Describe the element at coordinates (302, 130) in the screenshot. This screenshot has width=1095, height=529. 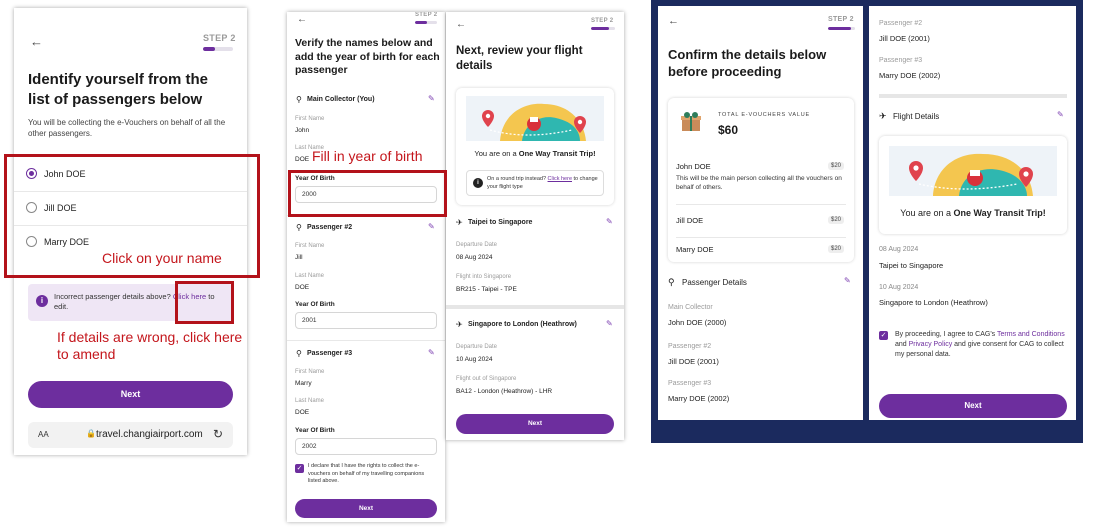
I see `first-name-value: John` at that location.